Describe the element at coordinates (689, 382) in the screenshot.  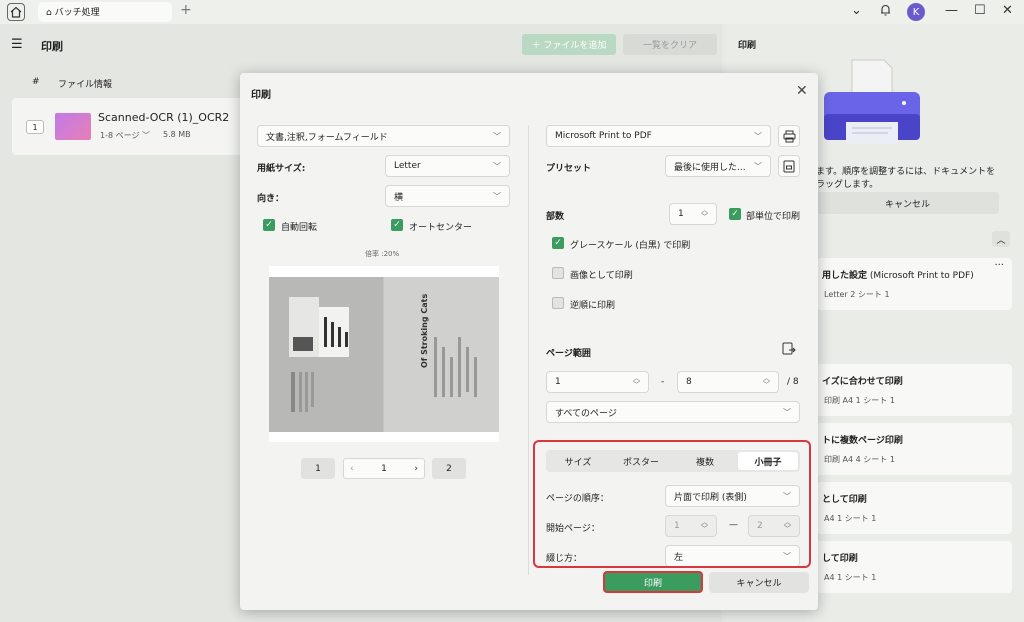
I see `range-to-value: 8` at that location.